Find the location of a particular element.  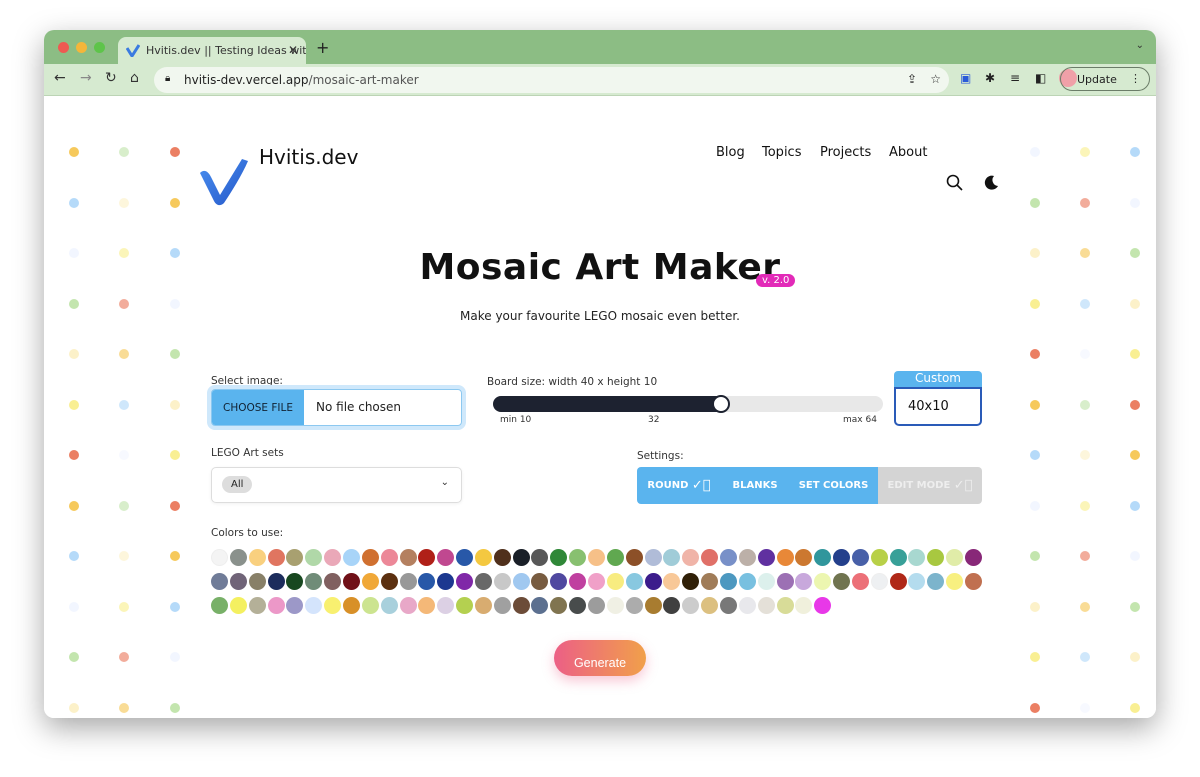

maximize-window-button is located at coordinates (99, 47).